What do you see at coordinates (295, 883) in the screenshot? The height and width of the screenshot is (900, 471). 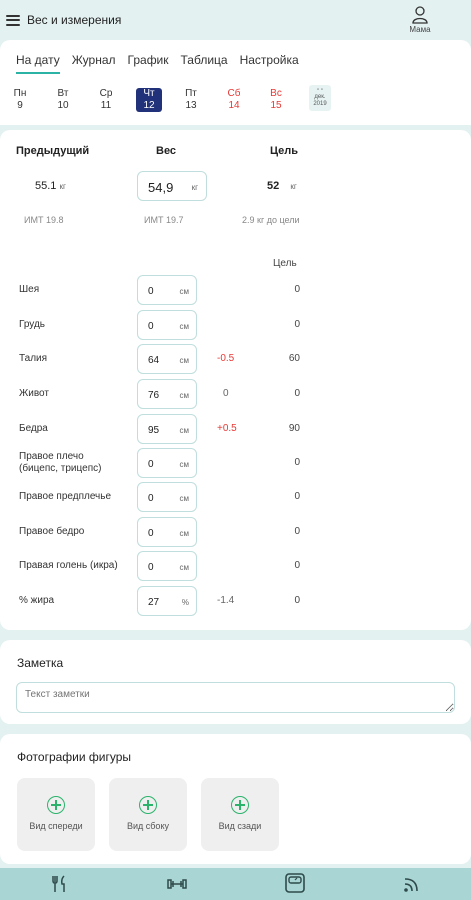 I see `scale-icon` at bounding box center [295, 883].